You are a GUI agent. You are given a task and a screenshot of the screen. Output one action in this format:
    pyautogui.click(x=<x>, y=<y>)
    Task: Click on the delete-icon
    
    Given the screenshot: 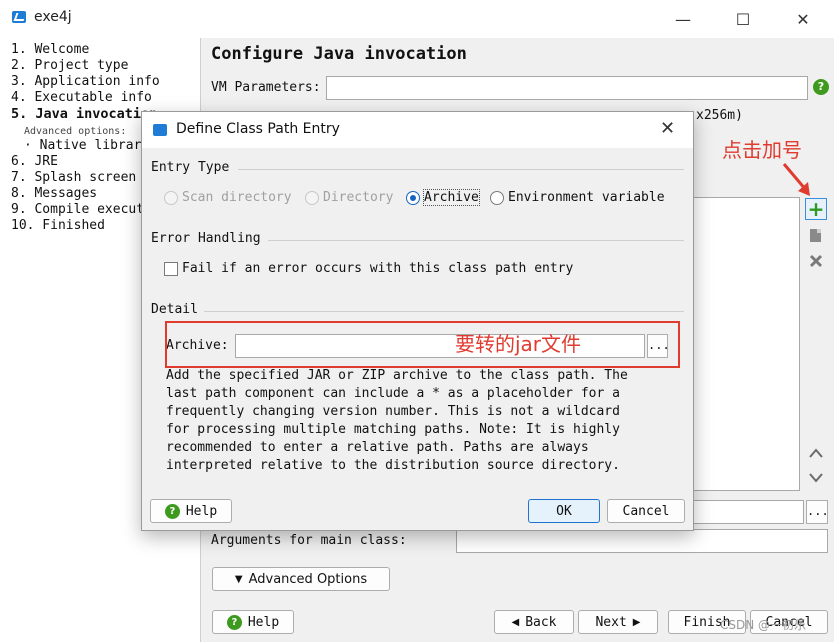 What is the action you would take?
    pyautogui.click(x=816, y=261)
    